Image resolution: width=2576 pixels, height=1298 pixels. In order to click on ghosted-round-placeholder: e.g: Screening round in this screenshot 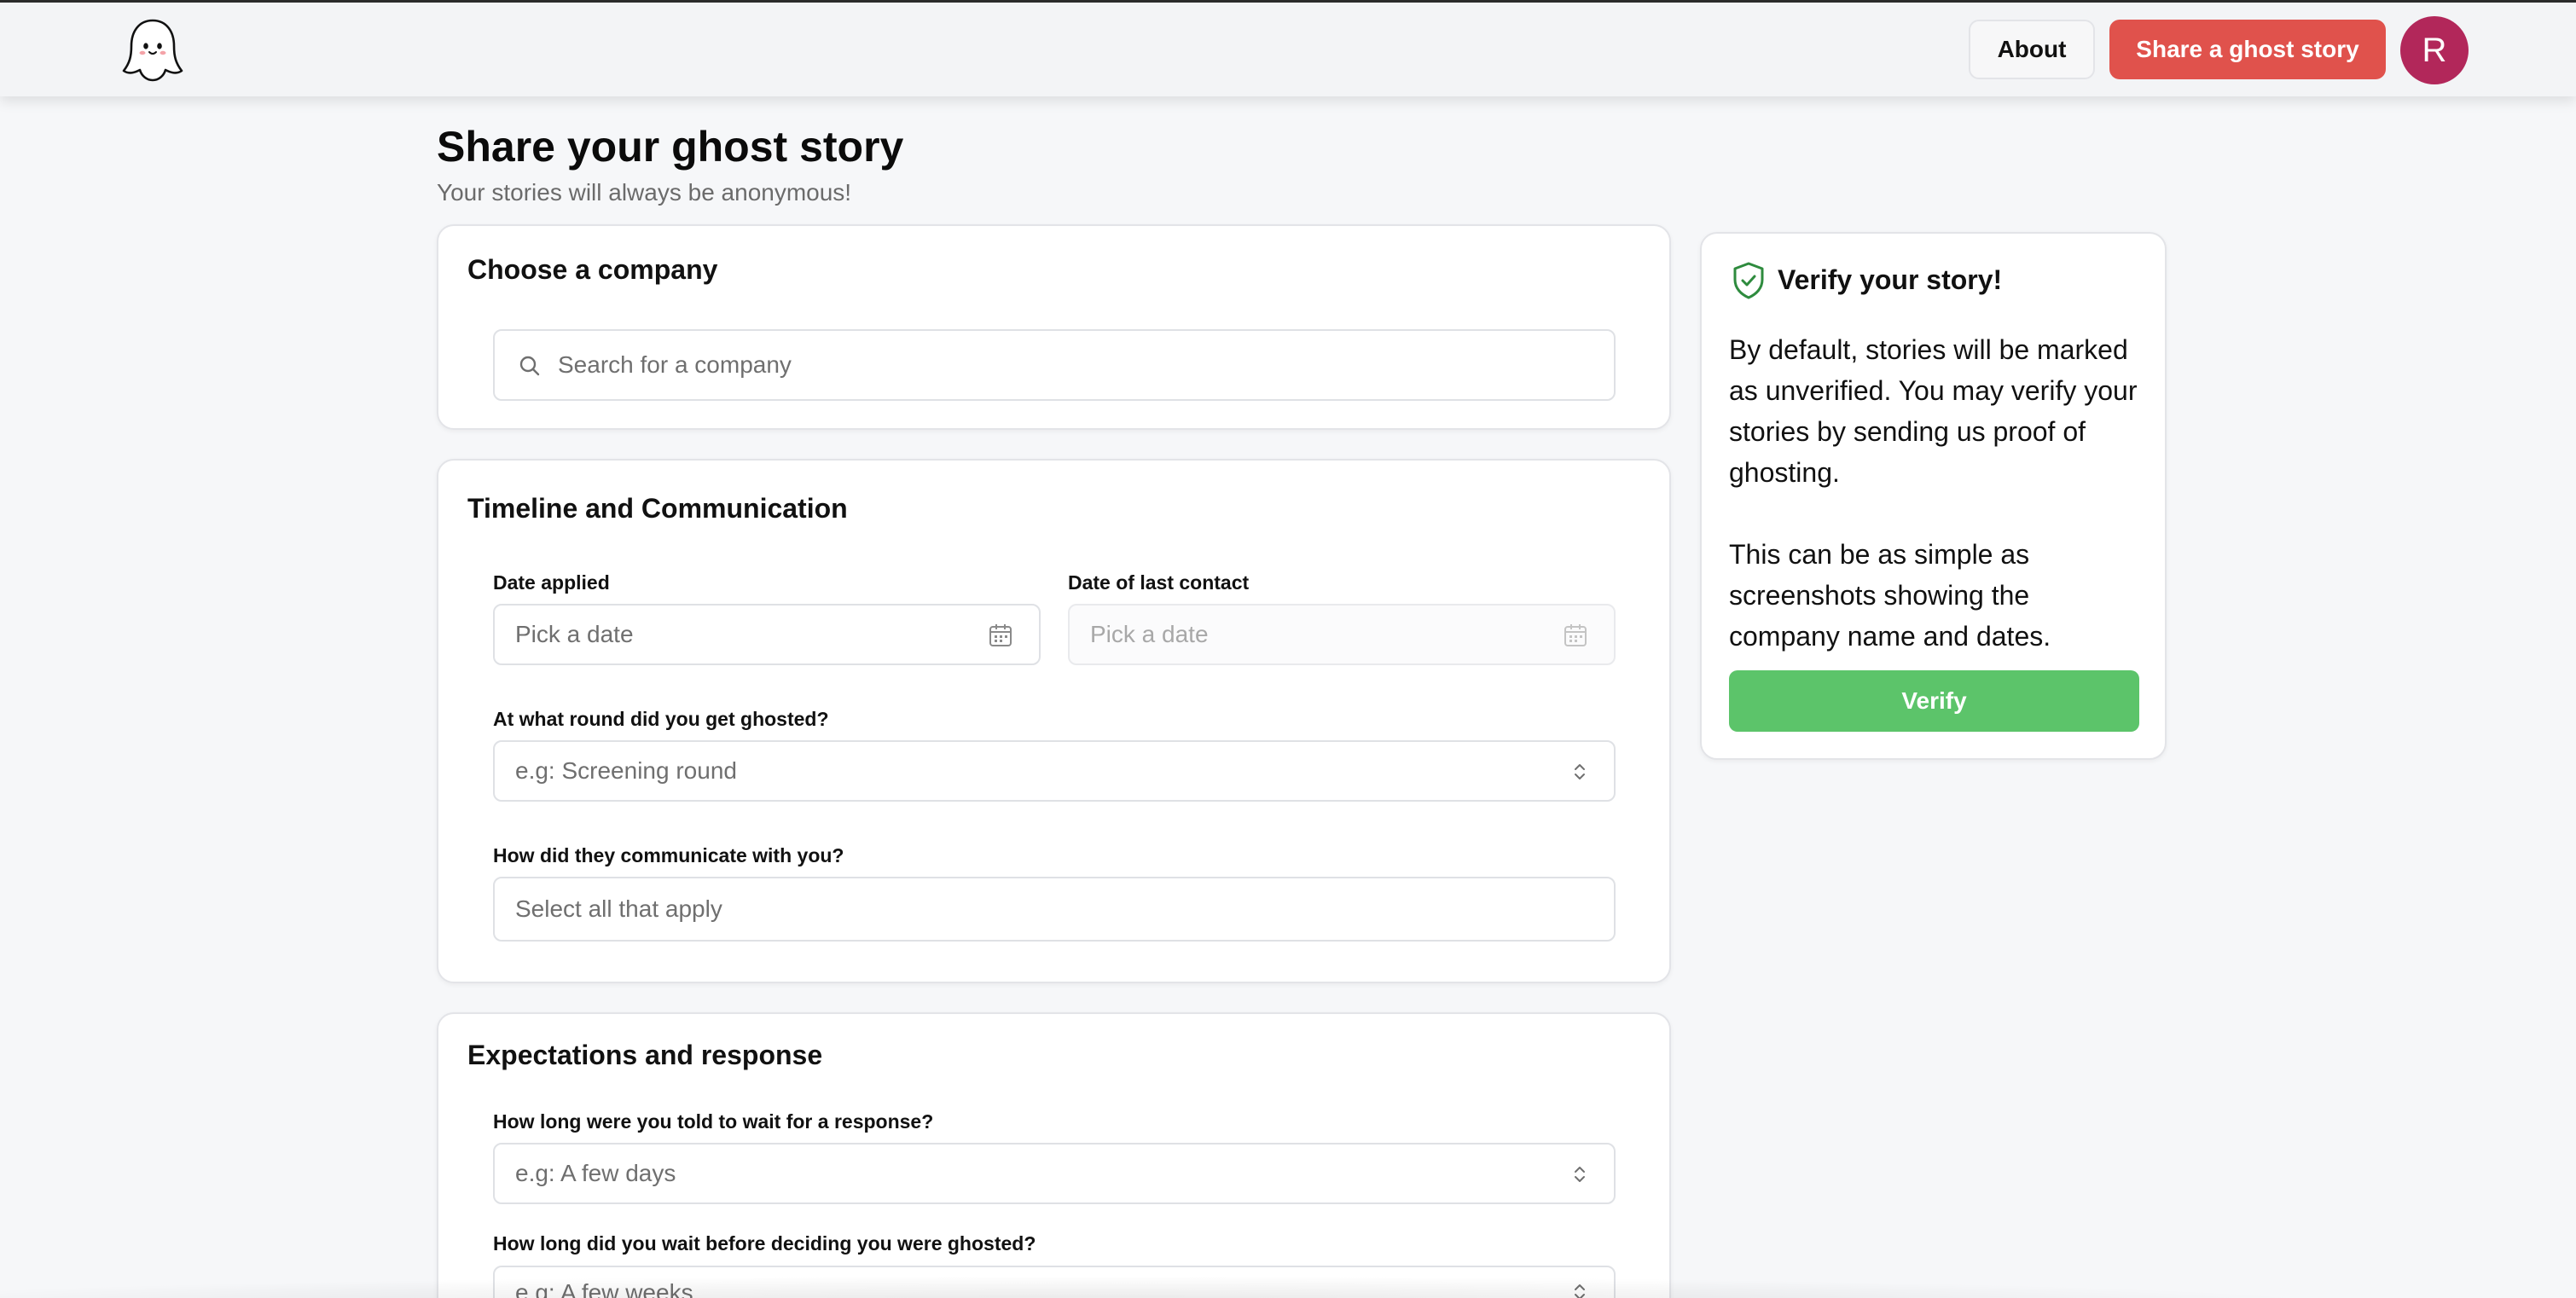, I will do `click(626, 770)`.